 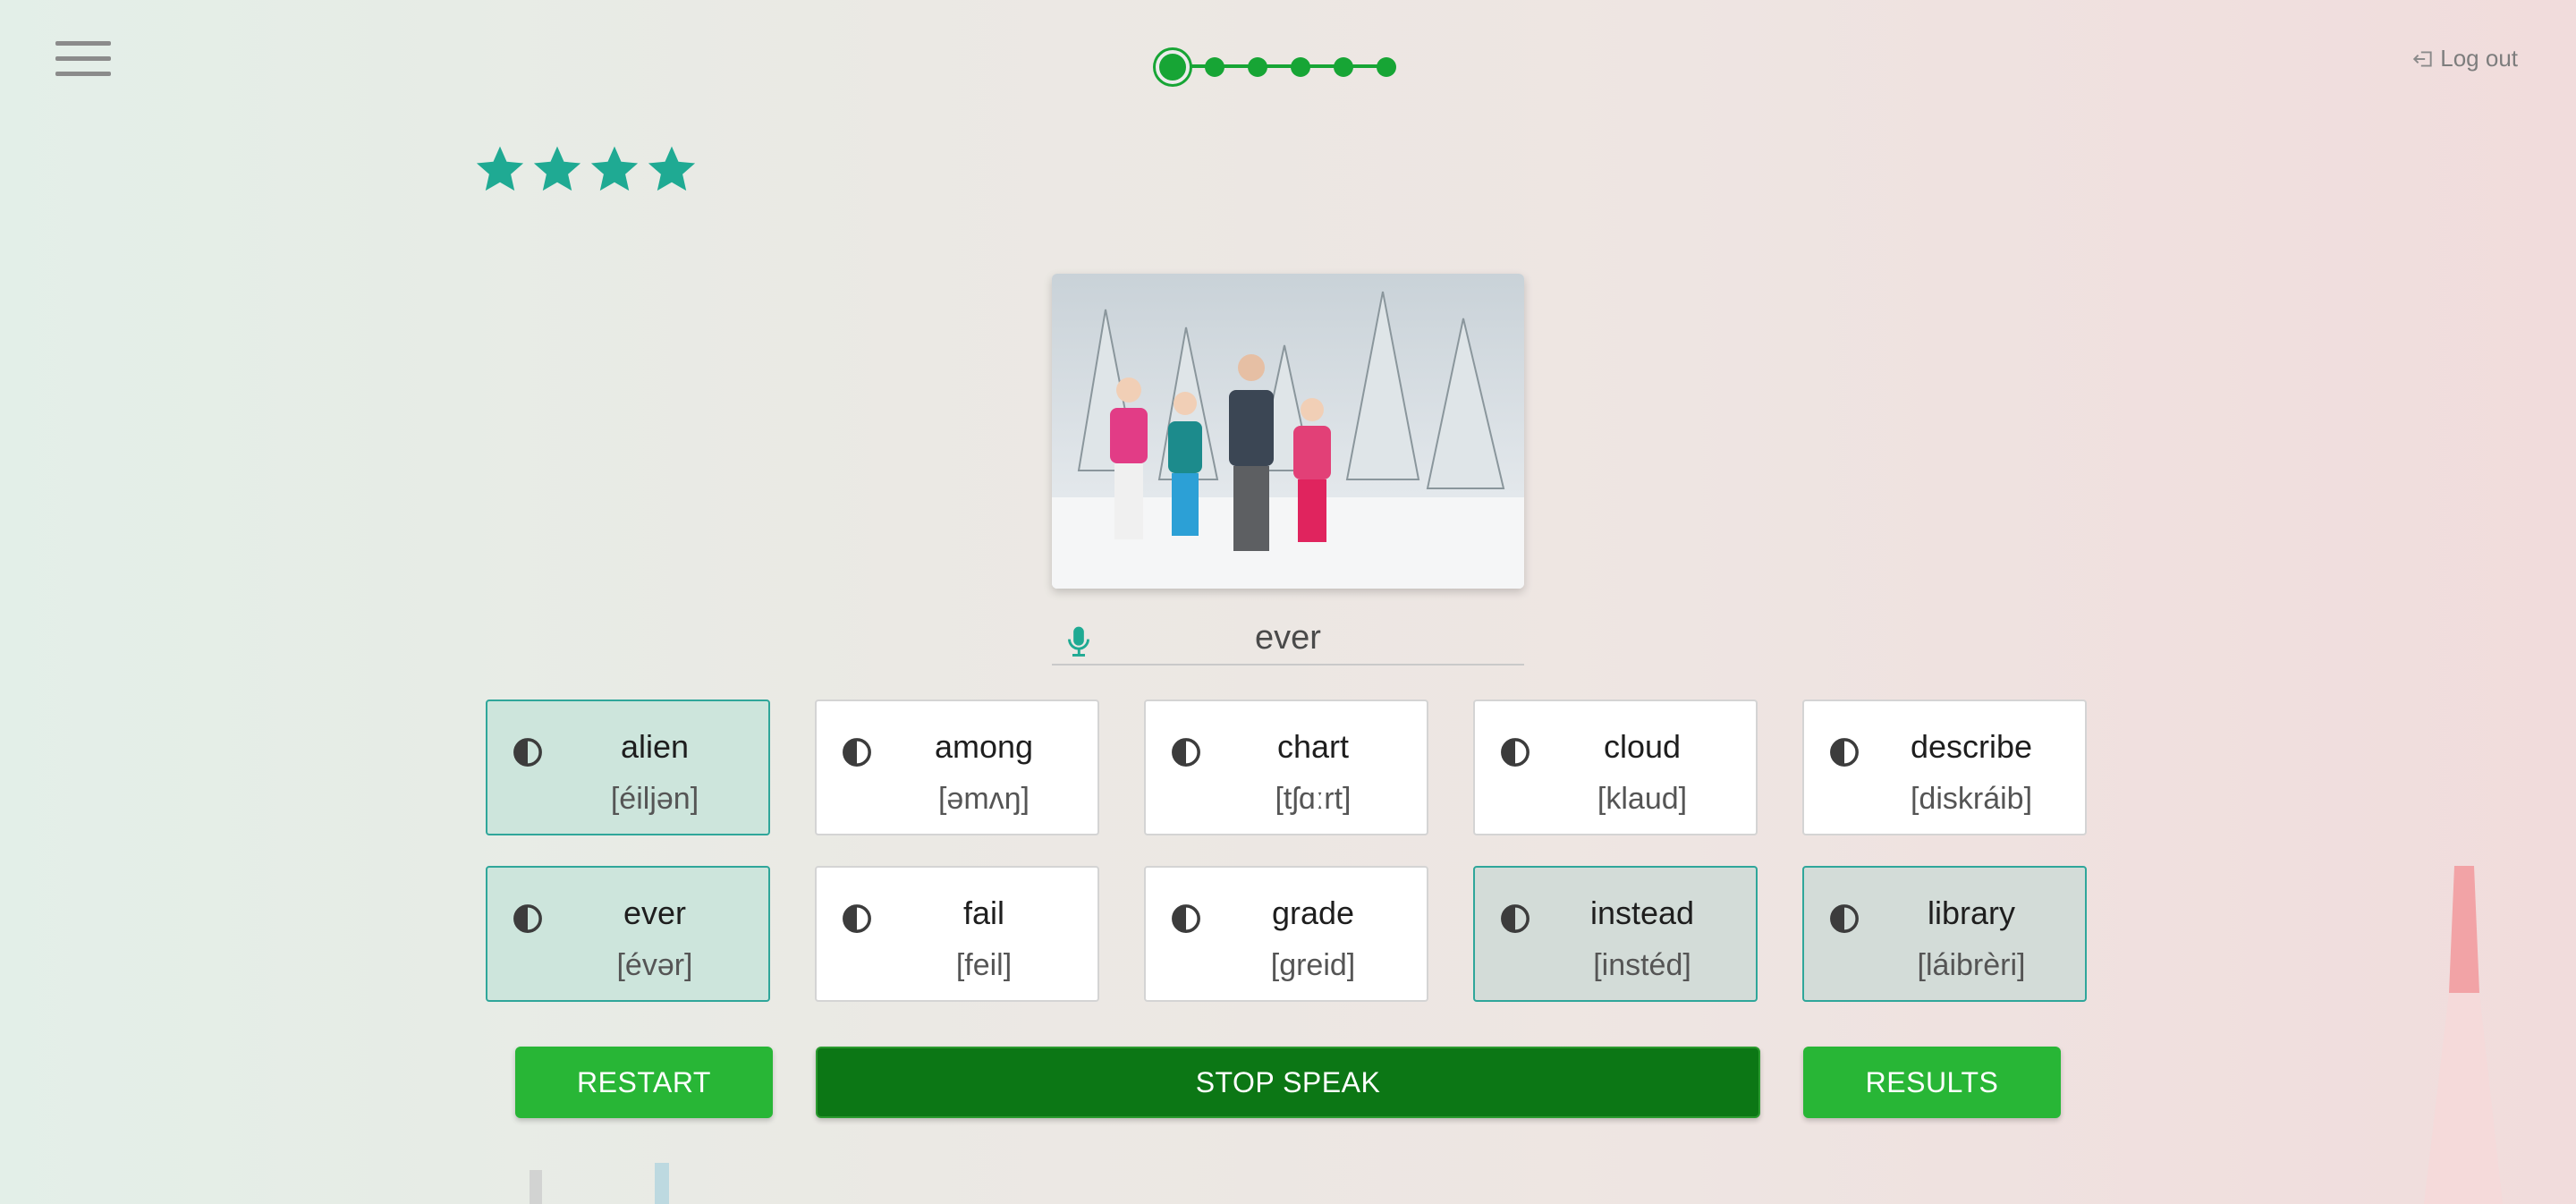 I want to click on logout-link: Log out, so click(x=2464, y=59).